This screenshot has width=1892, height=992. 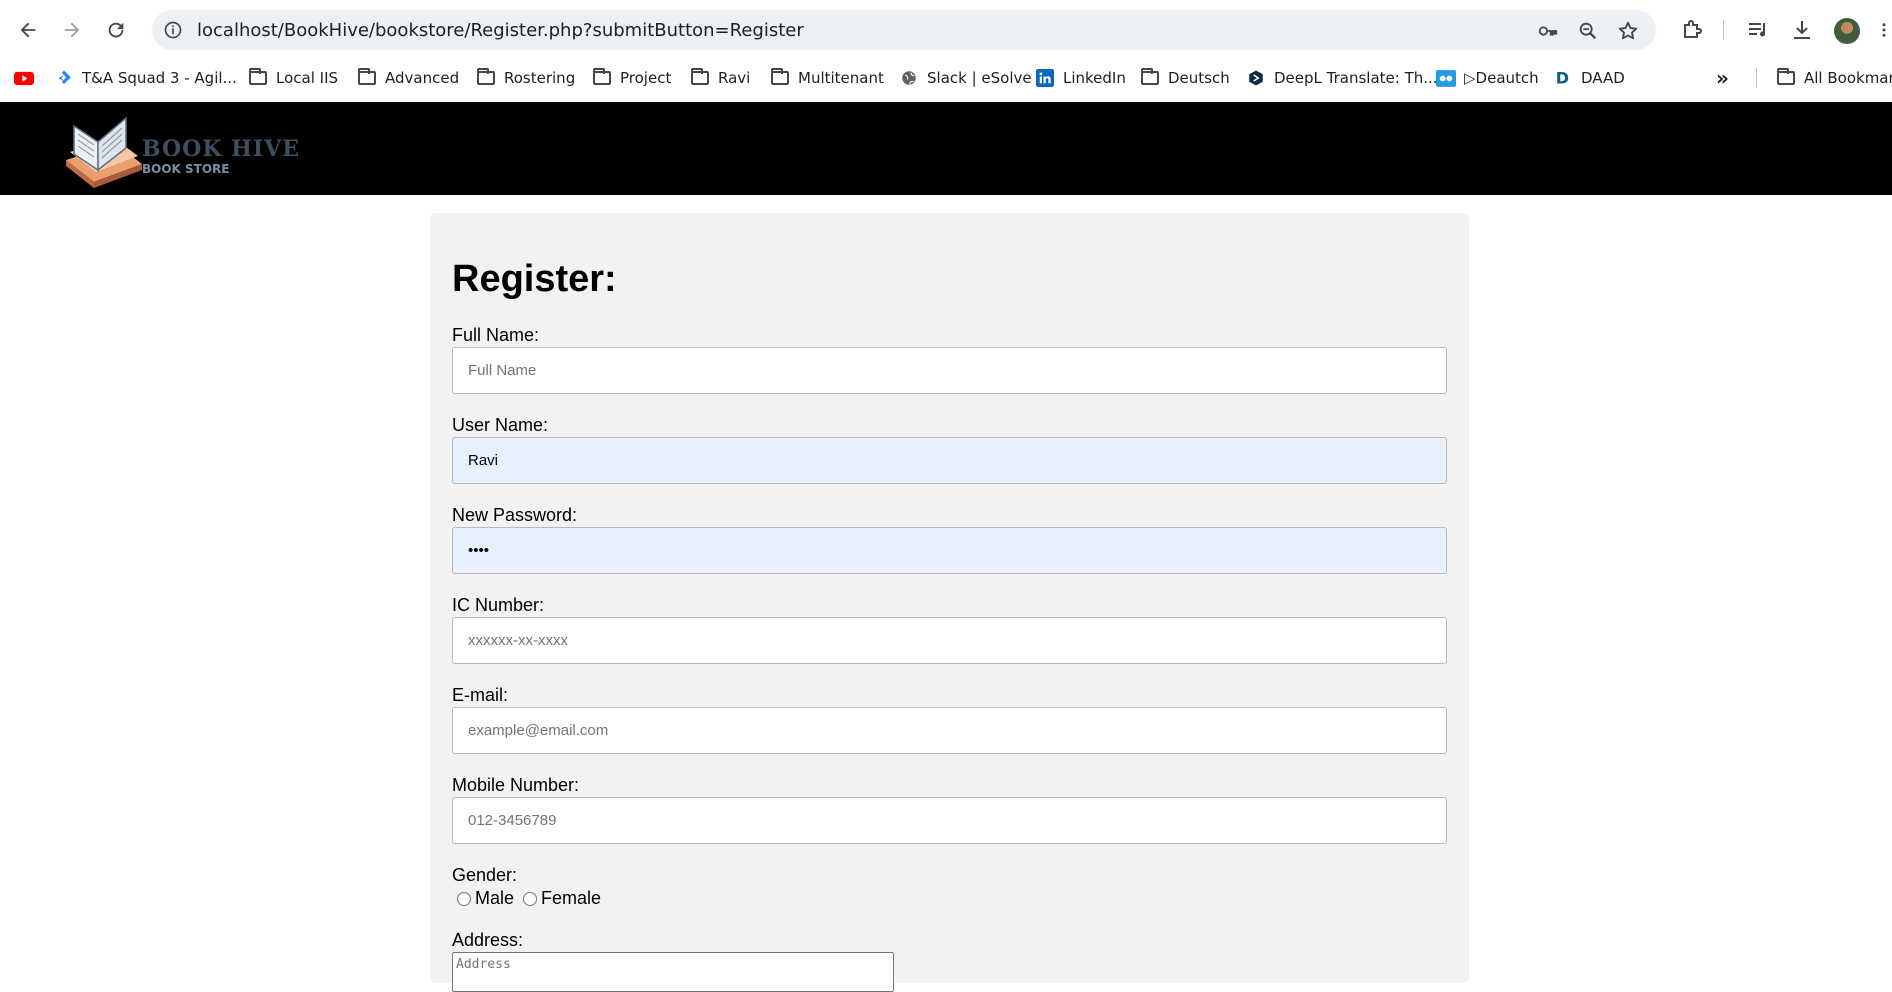 What do you see at coordinates (64, 78) in the screenshot?
I see `jira-icon` at bounding box center [64, 78].